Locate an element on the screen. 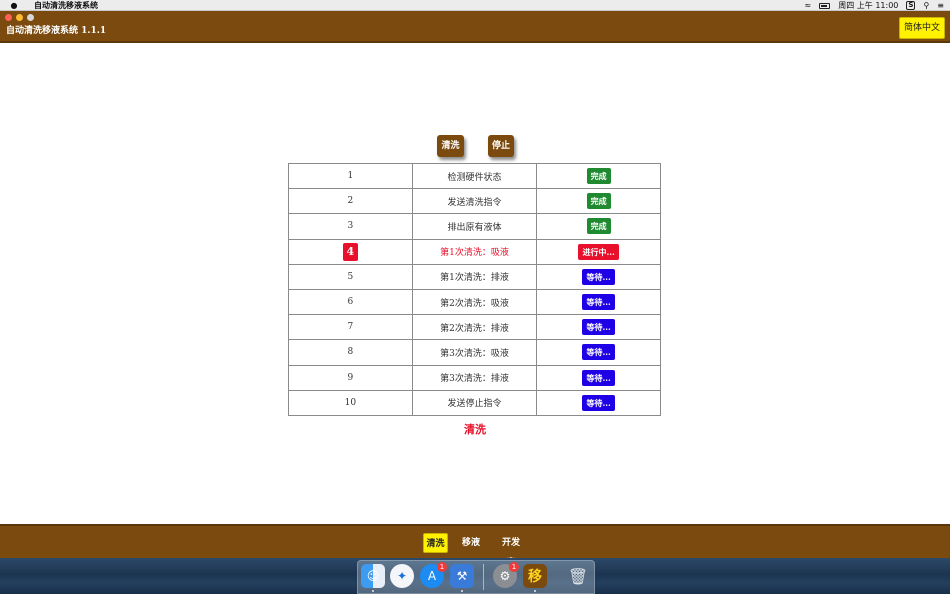  trash-icon: 🗑 is located at coordinates (578, 576).